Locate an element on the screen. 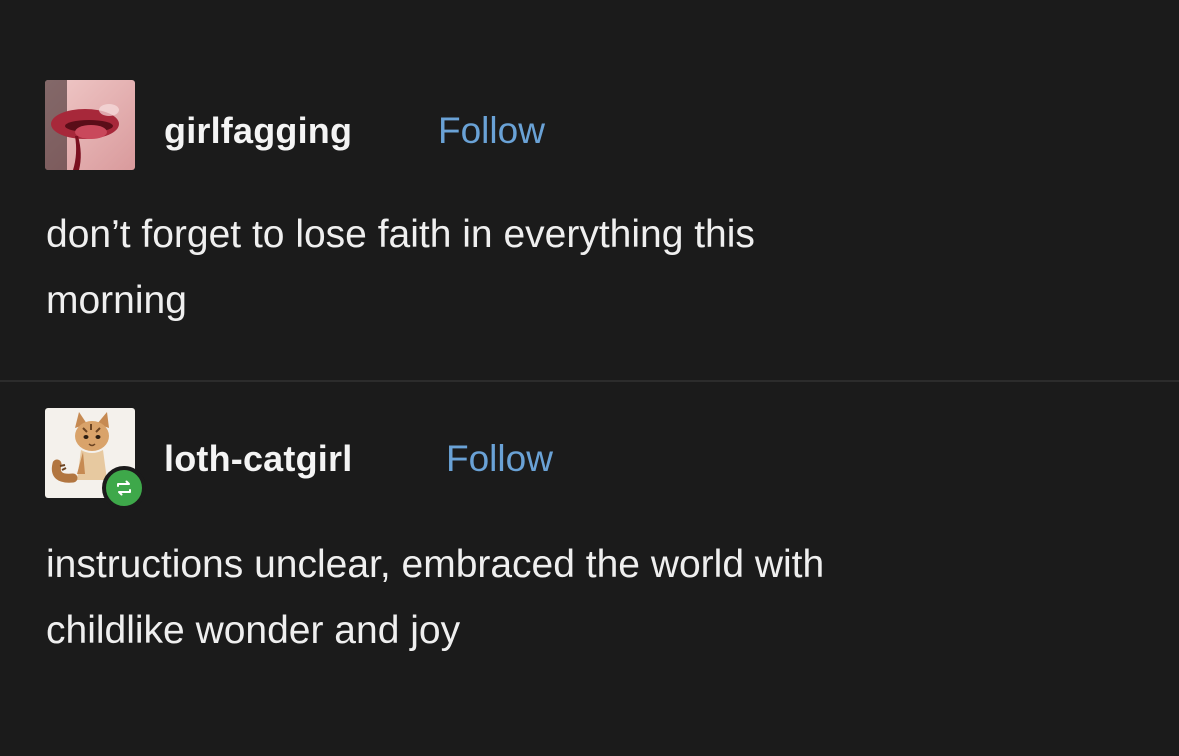 The height and width of the screenshot is (756, 1179). post-divider is located at coordinates (589, 381).